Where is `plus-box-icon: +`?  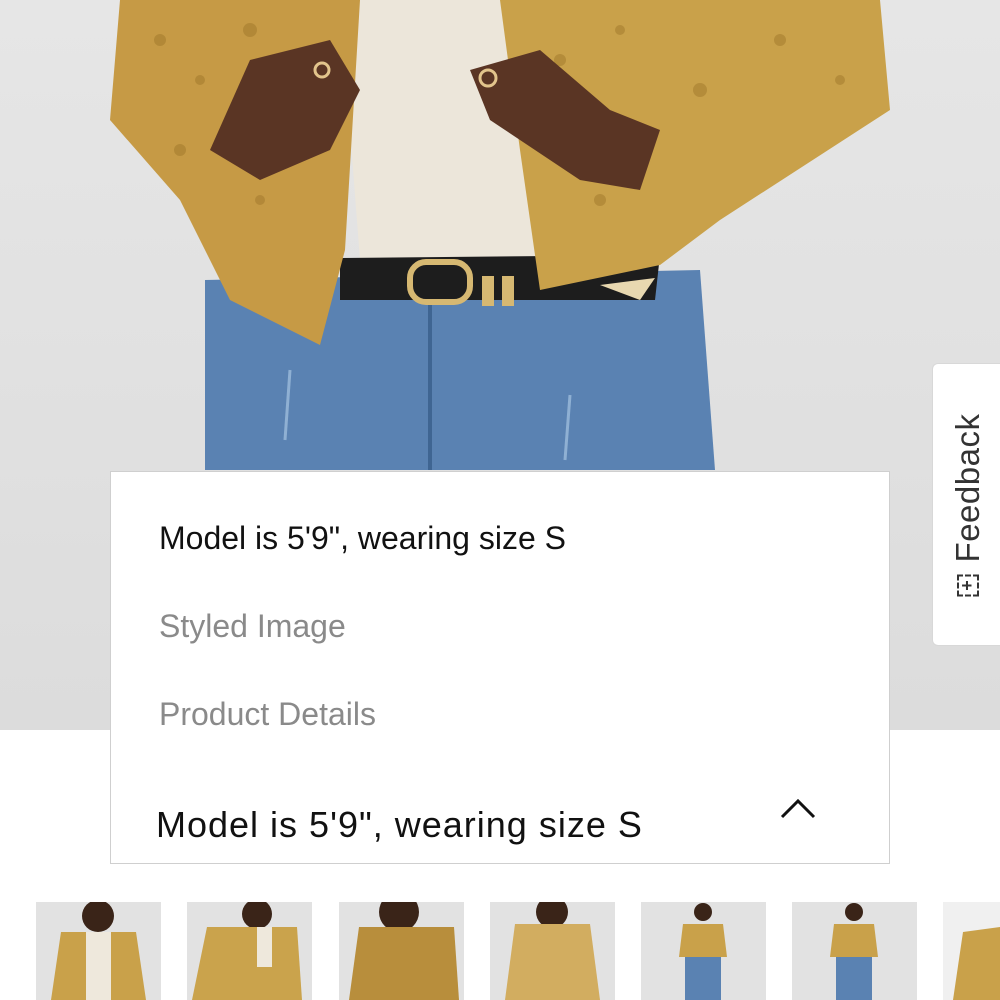
plus-box-icon: + is located at coordinates (967, 584).